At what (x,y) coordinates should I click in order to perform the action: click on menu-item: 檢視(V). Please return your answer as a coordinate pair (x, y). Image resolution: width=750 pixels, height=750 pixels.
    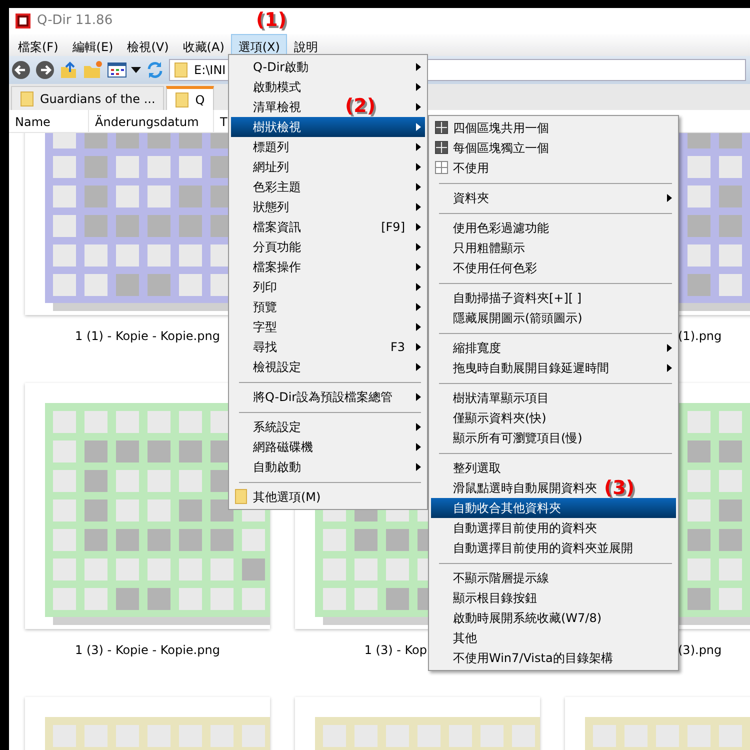
    Looking at the image, I should click on (148, 45).